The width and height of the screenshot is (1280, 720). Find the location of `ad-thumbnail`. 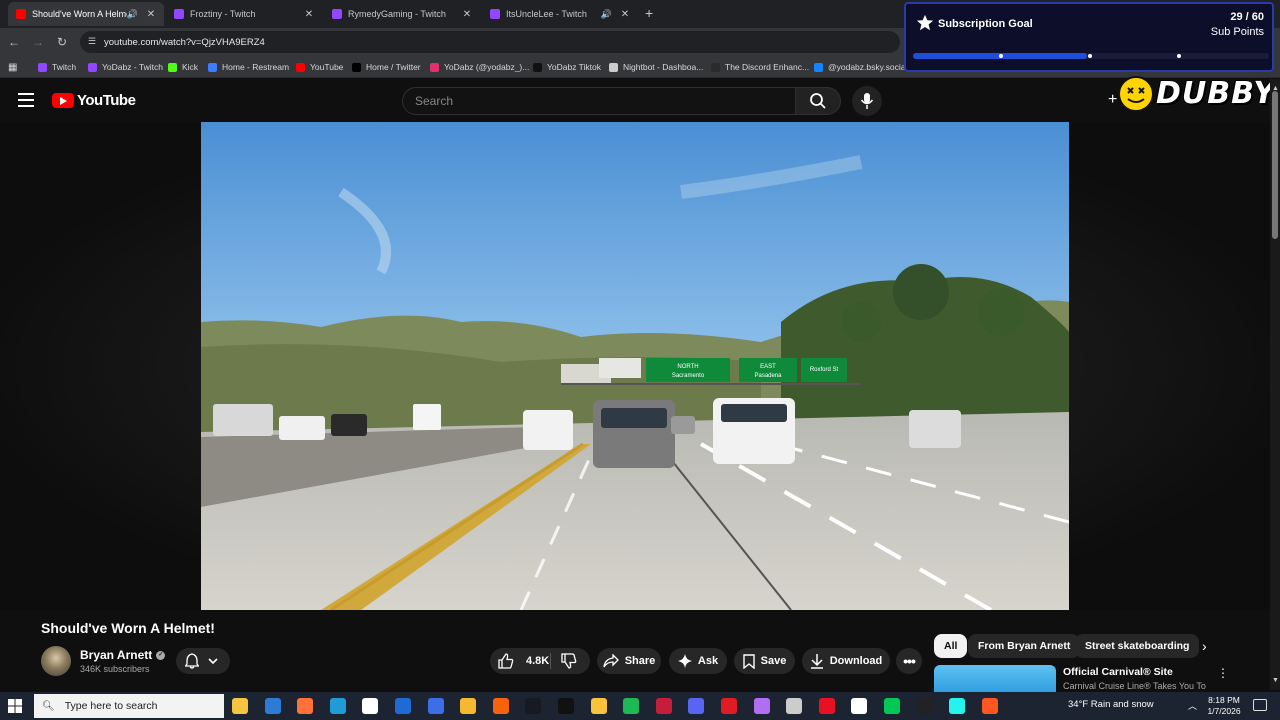

ad-thumbnail is located at coordinates (995, 679).